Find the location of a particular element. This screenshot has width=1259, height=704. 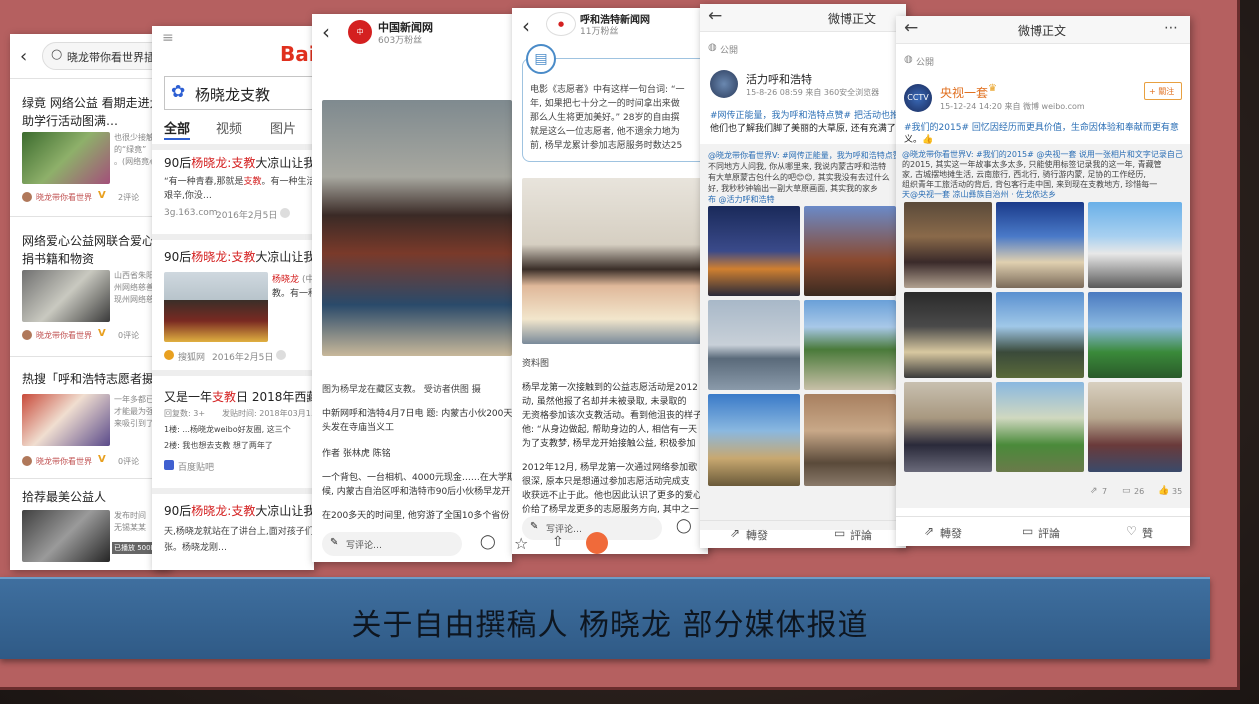

verified-icon: V is located at coordinates (102, 459).